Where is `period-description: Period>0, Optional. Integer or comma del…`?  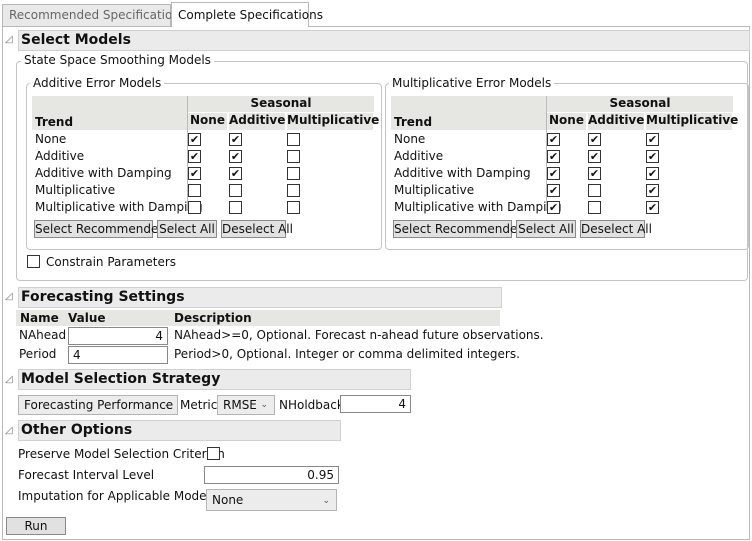 period-description: Period>0, Optional. Integer or comma del… is located at coordinates (347, 354).